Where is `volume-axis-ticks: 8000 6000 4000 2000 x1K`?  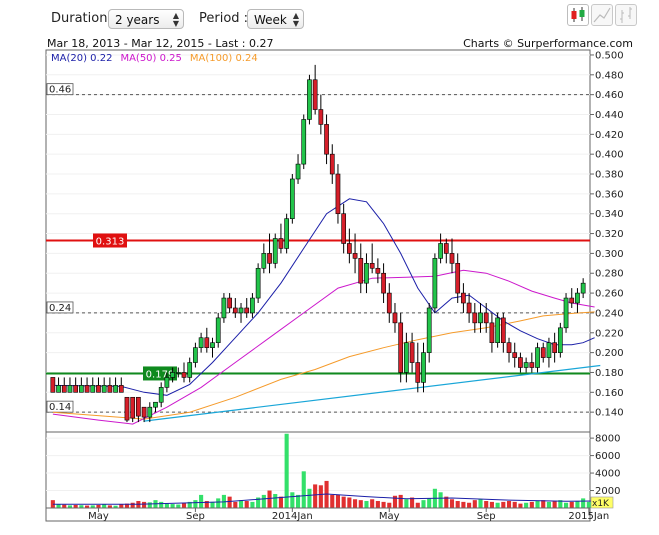
volume-axis-ticks: 8000 6000 4000 2000 x1K is located at coordinates (605, 471).